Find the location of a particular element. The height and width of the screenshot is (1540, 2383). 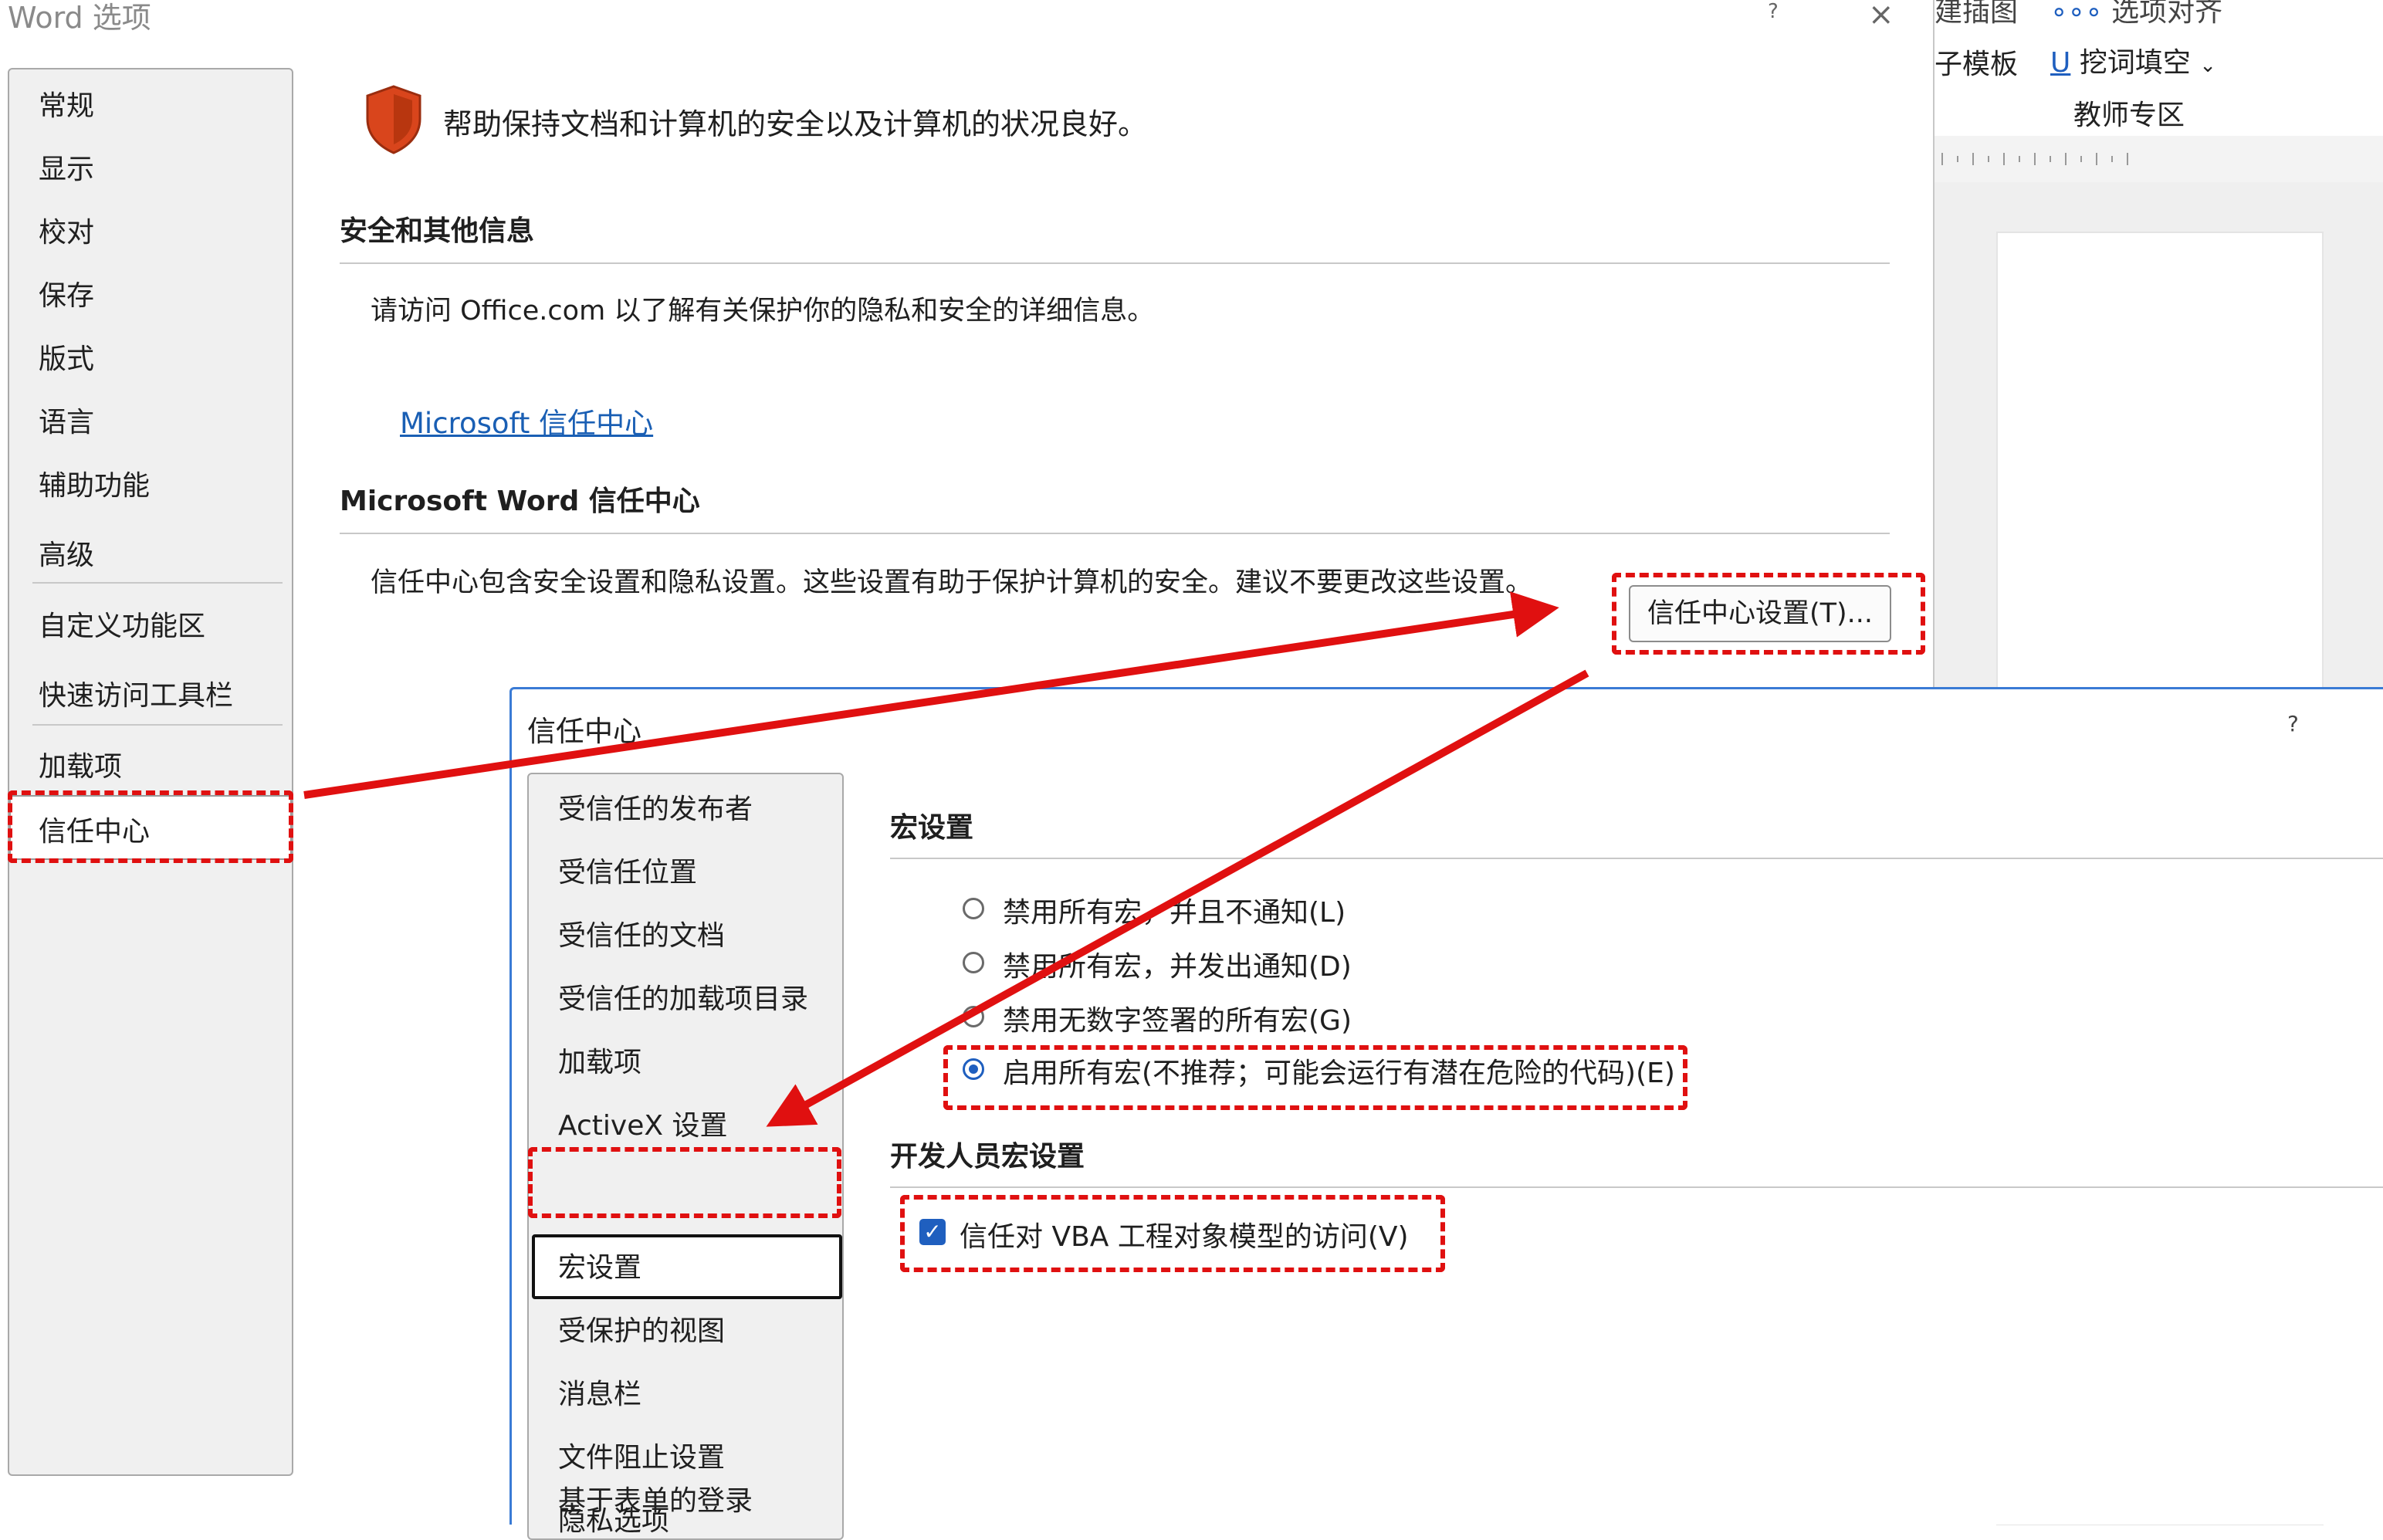

ribbon-cut-label-2: ∘∘∘ 选项对齐 is located at coordinates (2136, 14).